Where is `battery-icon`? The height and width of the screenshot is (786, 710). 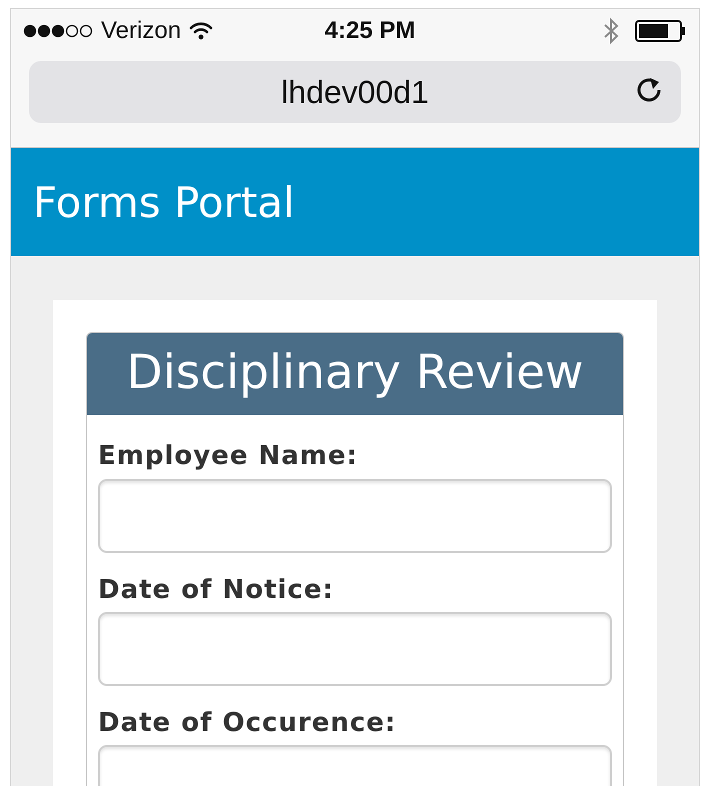 battery-icon is located at coordinates (661, 31).